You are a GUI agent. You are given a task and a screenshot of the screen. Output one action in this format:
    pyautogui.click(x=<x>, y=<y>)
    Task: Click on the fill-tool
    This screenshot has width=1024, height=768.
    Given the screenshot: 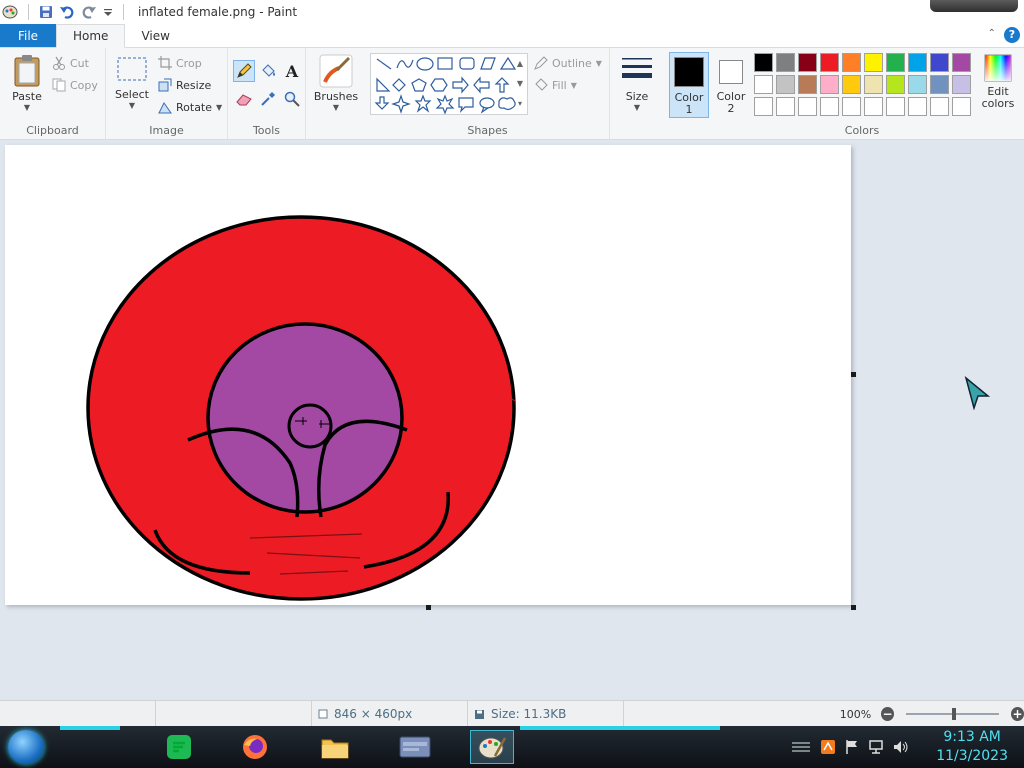 What is the action you would take?
    pyautogui.click(x=268, y=71)
    